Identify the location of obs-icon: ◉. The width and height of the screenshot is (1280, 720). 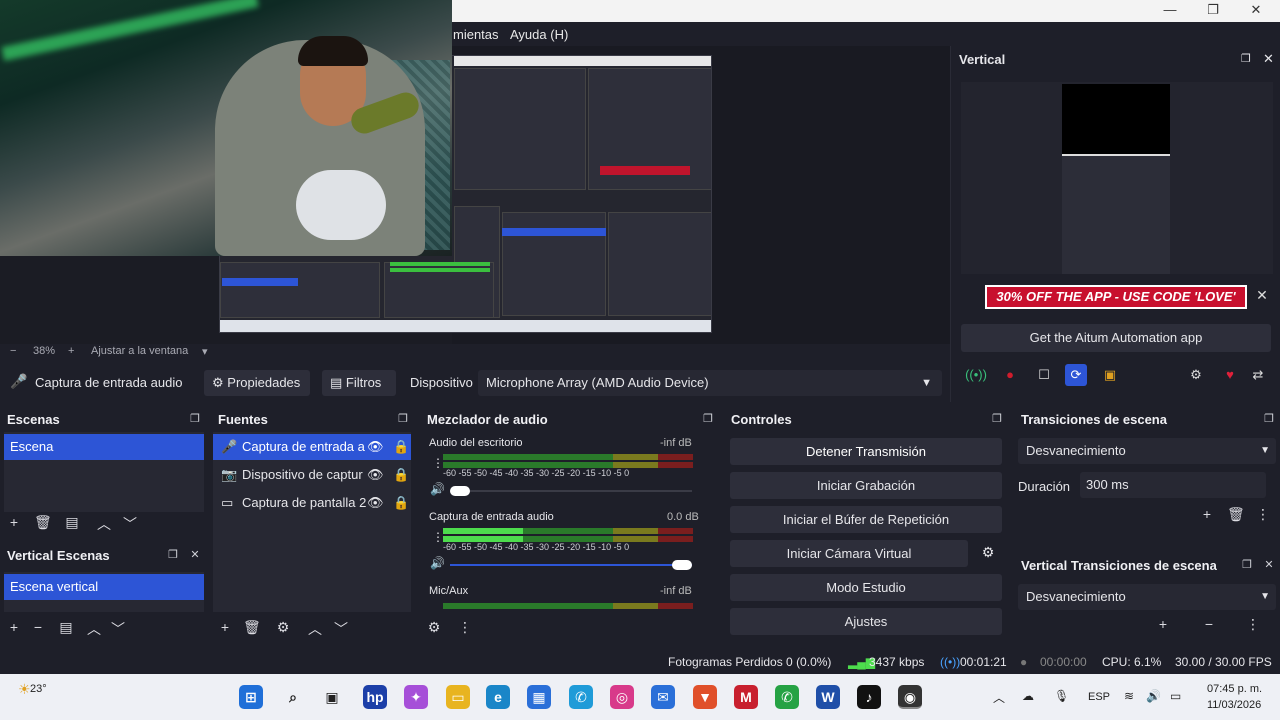
(910, 697).